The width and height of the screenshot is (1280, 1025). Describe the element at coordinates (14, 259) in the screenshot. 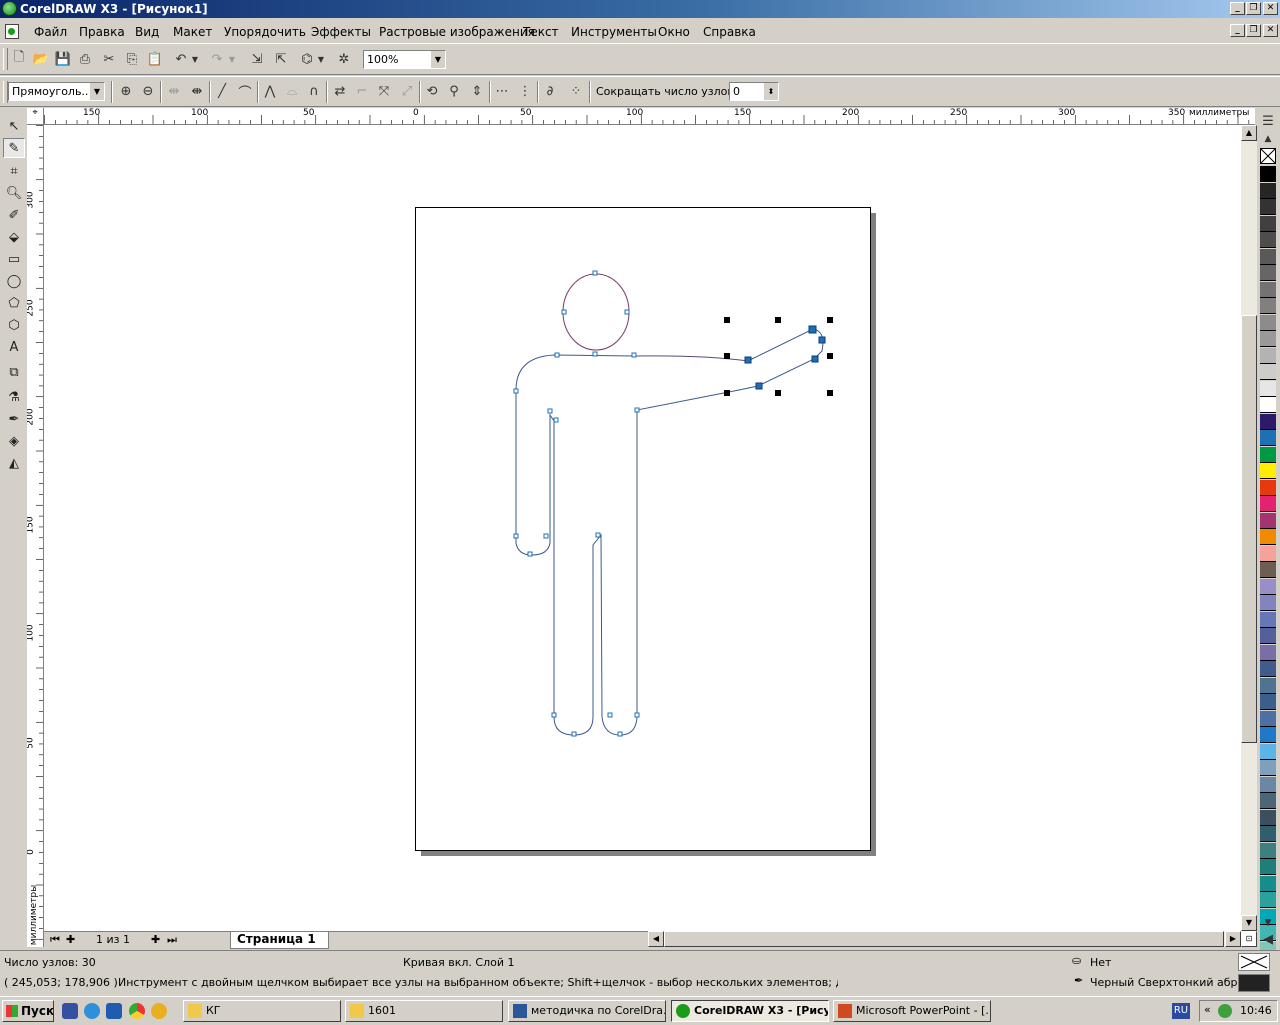

I see `rectangle-tool-icon: ▭` at that location.